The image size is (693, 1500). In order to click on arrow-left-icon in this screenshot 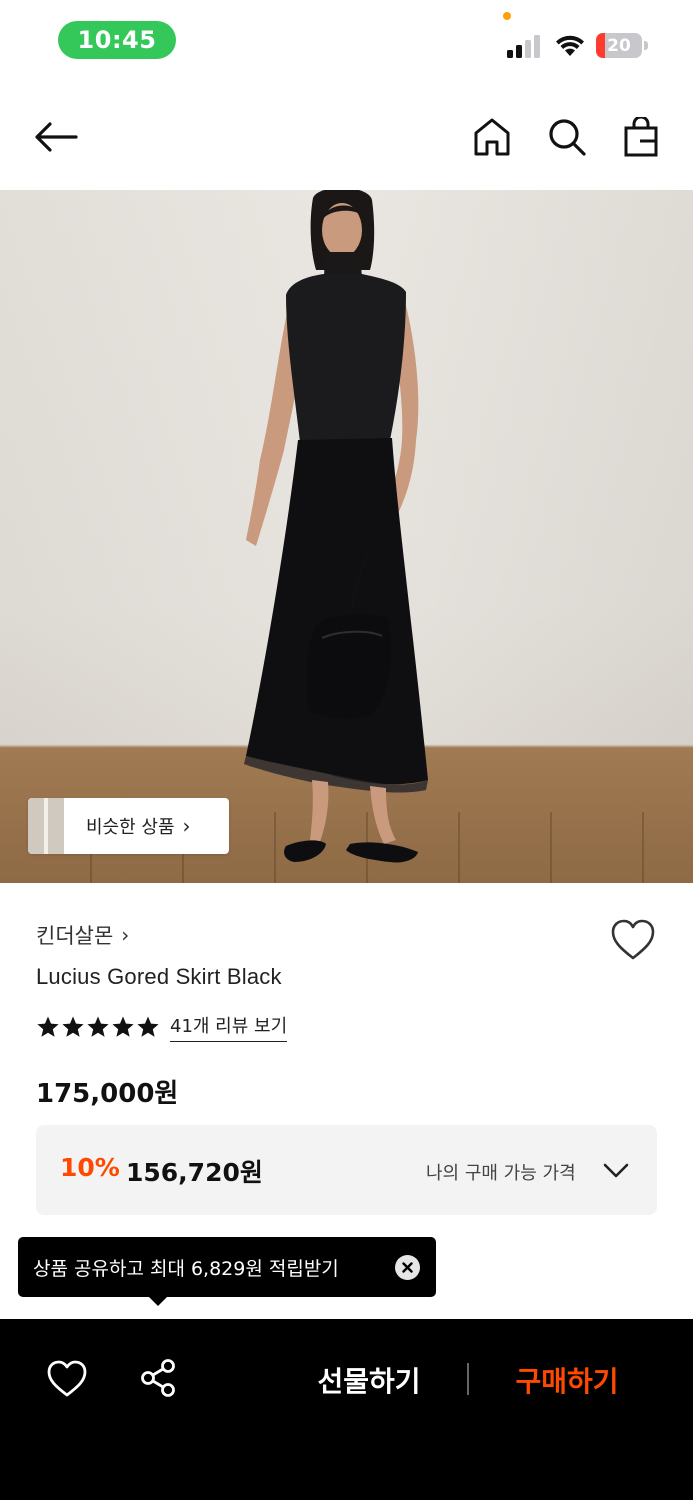, I will do `click(56, 137)`.